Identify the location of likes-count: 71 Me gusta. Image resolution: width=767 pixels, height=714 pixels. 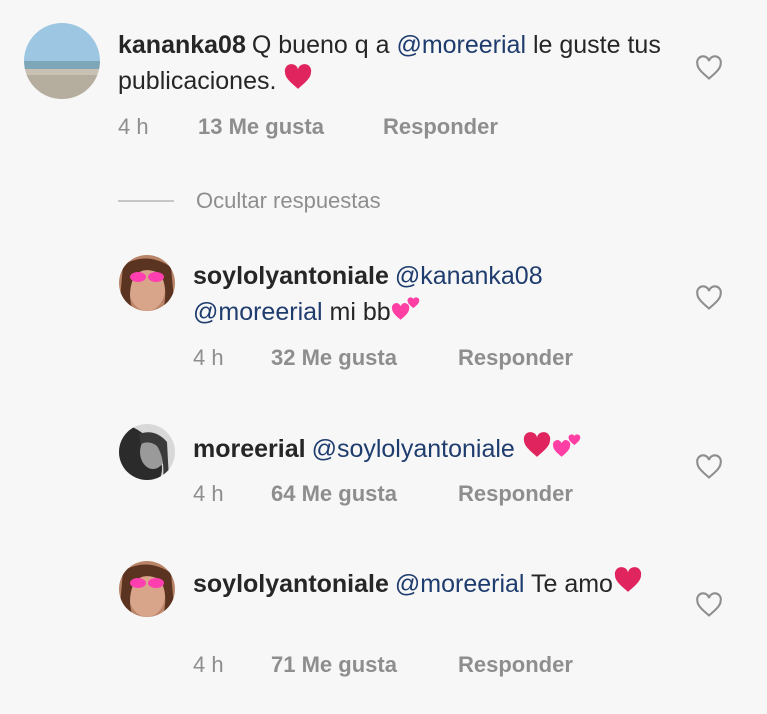
(364, 665).